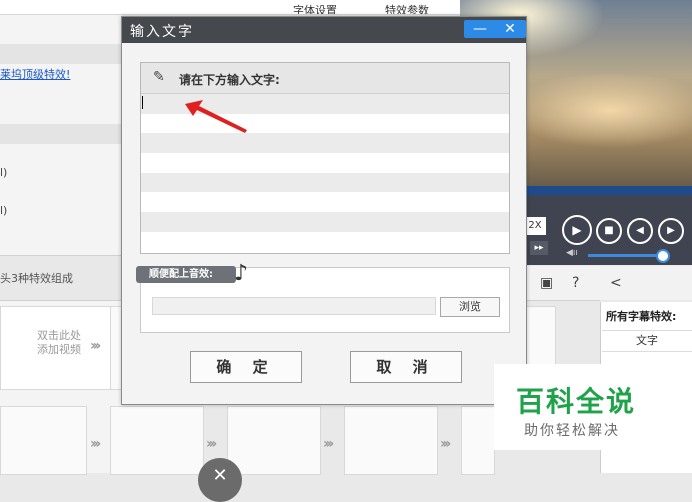 The height and width of the screenshot is (502, 692). I want to click on window-buttons: — ✕, so click(495, 29).